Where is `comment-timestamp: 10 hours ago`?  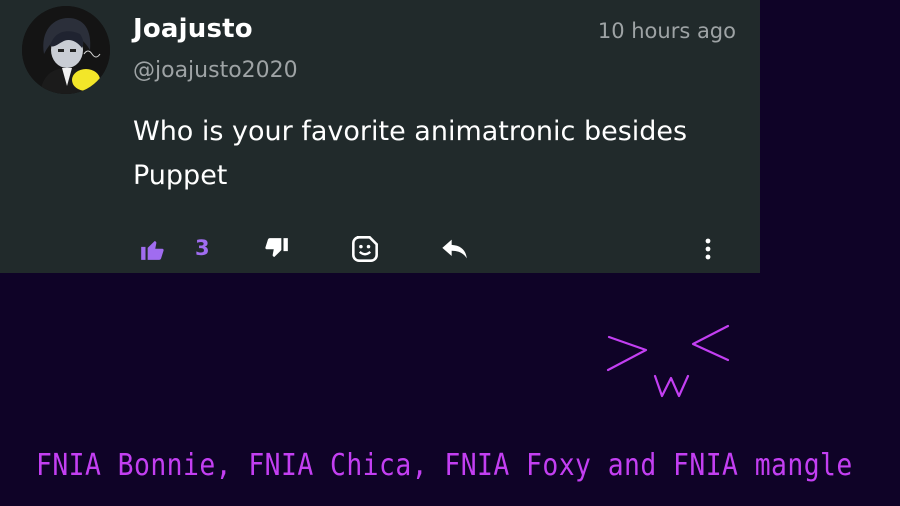 comment-timestamp: 10 hours ago is located at coordinates (666, 31).